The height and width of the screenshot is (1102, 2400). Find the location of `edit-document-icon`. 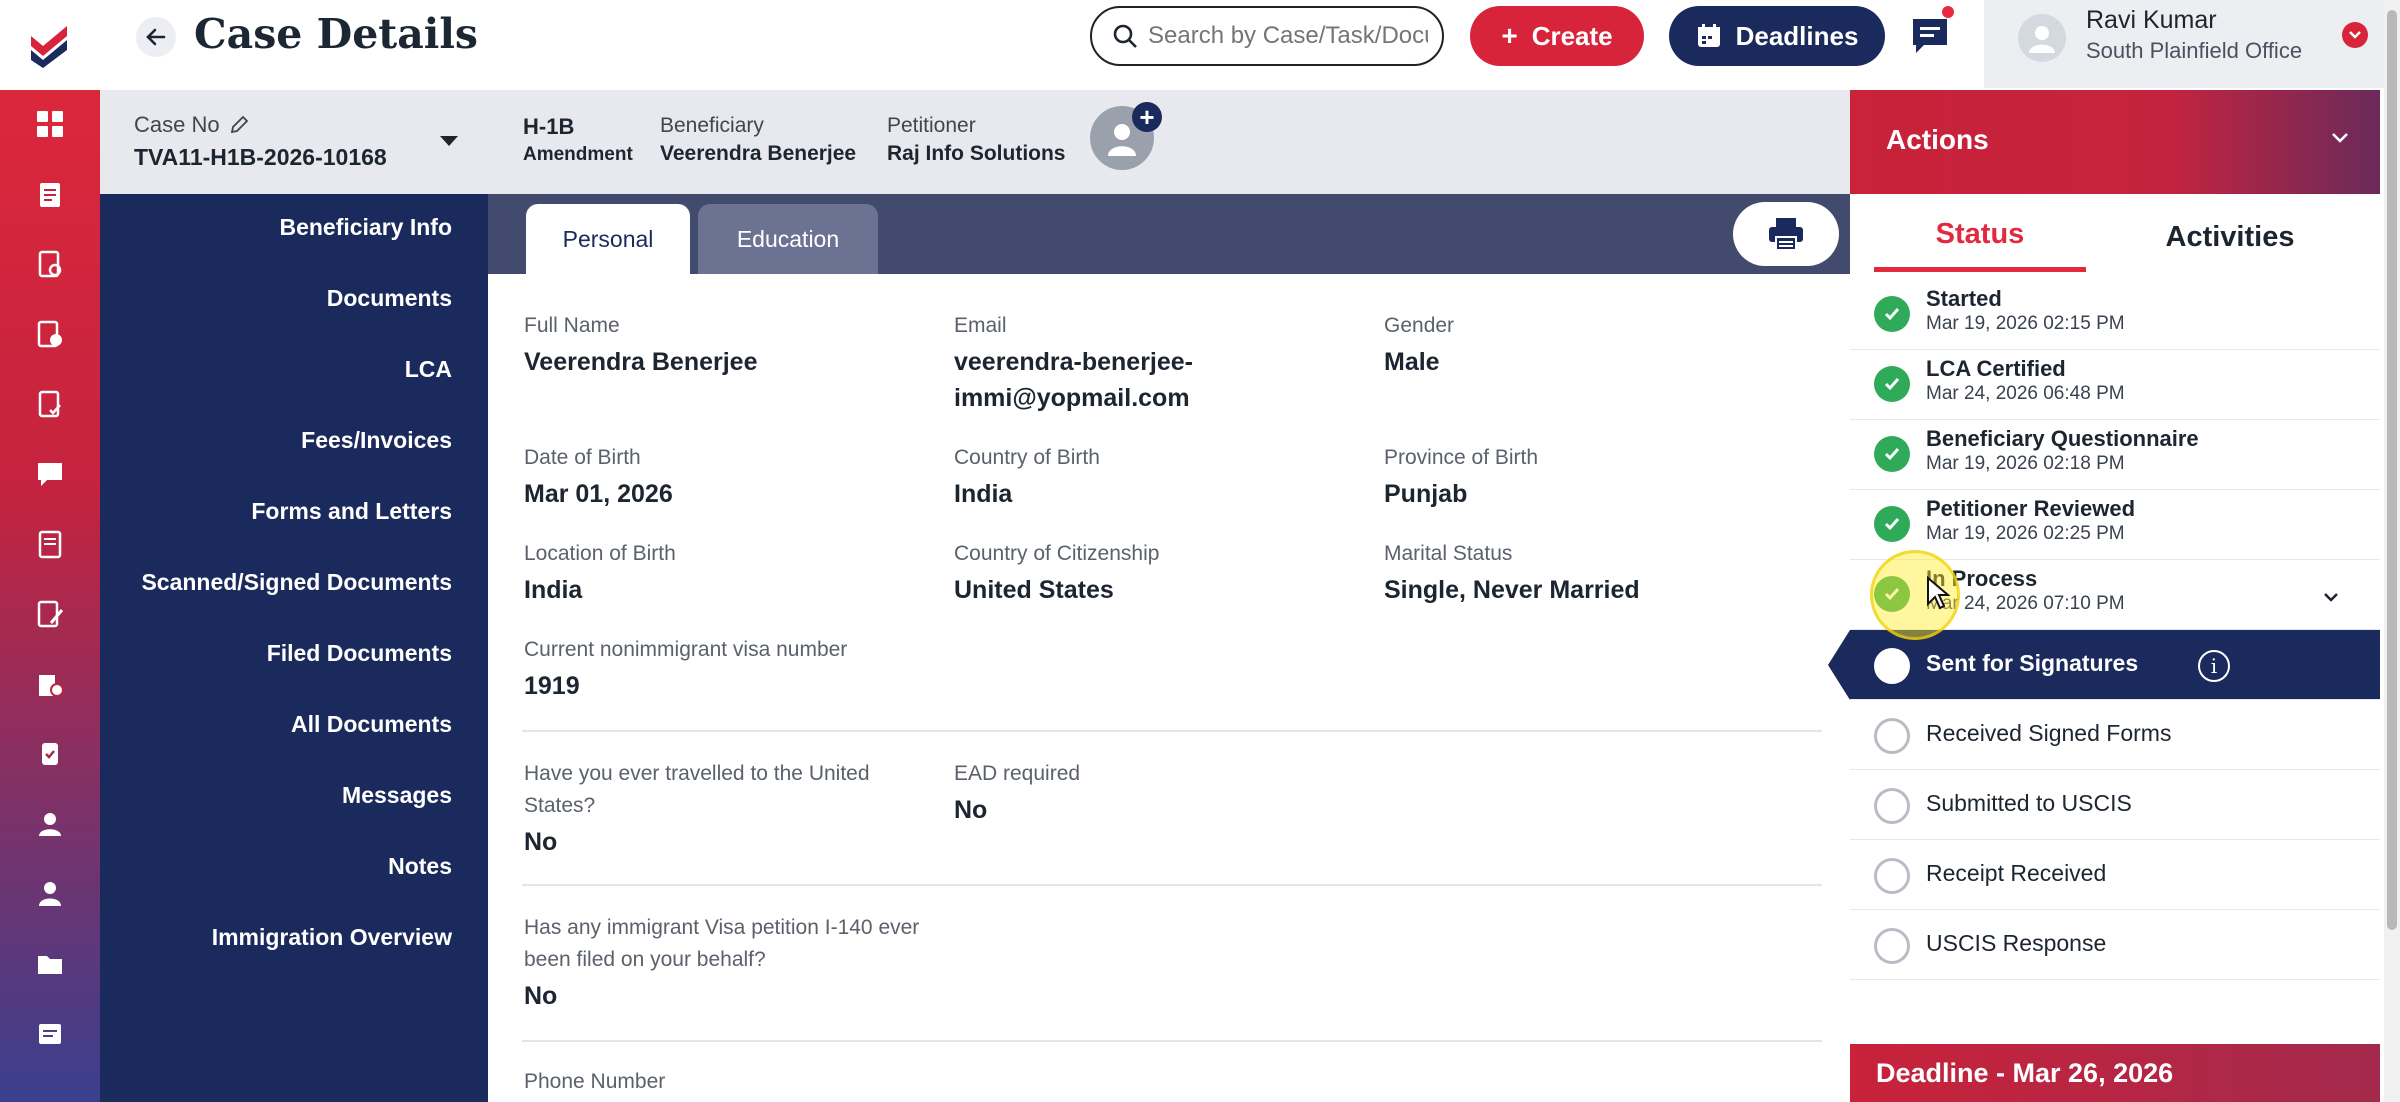

edit-document-icon is located at coordinates (50, 614).